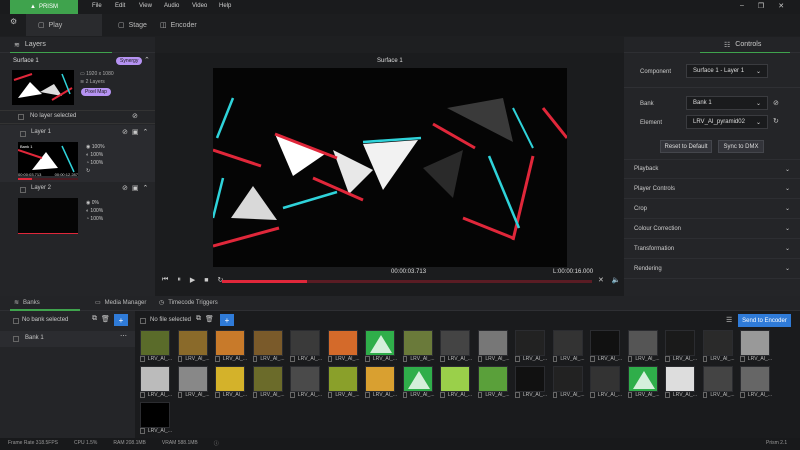  What do you see at coordinates (712, 169) in the screenshot?
I see `section-playback: Playback ⌄` at bounding box center [712, 169].